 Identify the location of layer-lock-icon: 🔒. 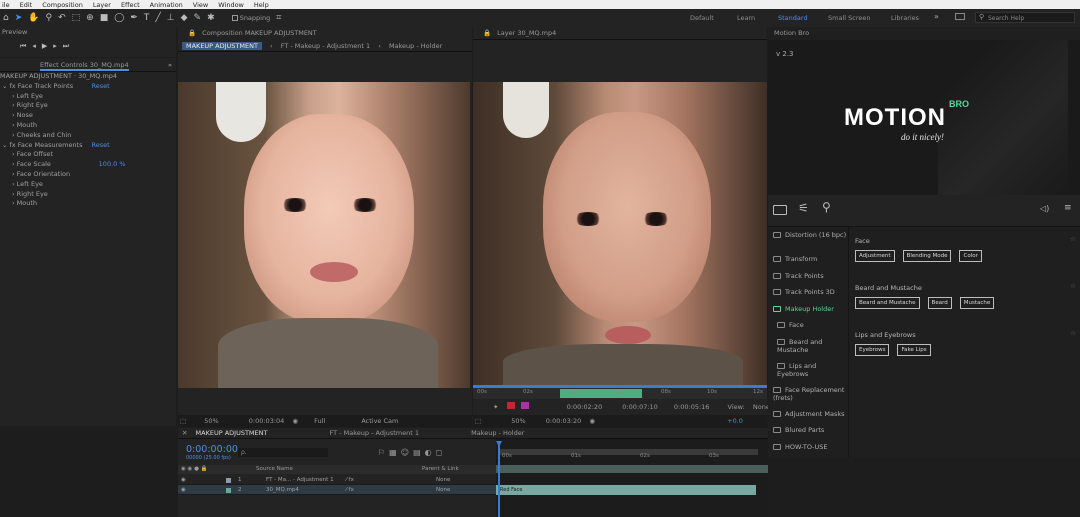
(487, 33).